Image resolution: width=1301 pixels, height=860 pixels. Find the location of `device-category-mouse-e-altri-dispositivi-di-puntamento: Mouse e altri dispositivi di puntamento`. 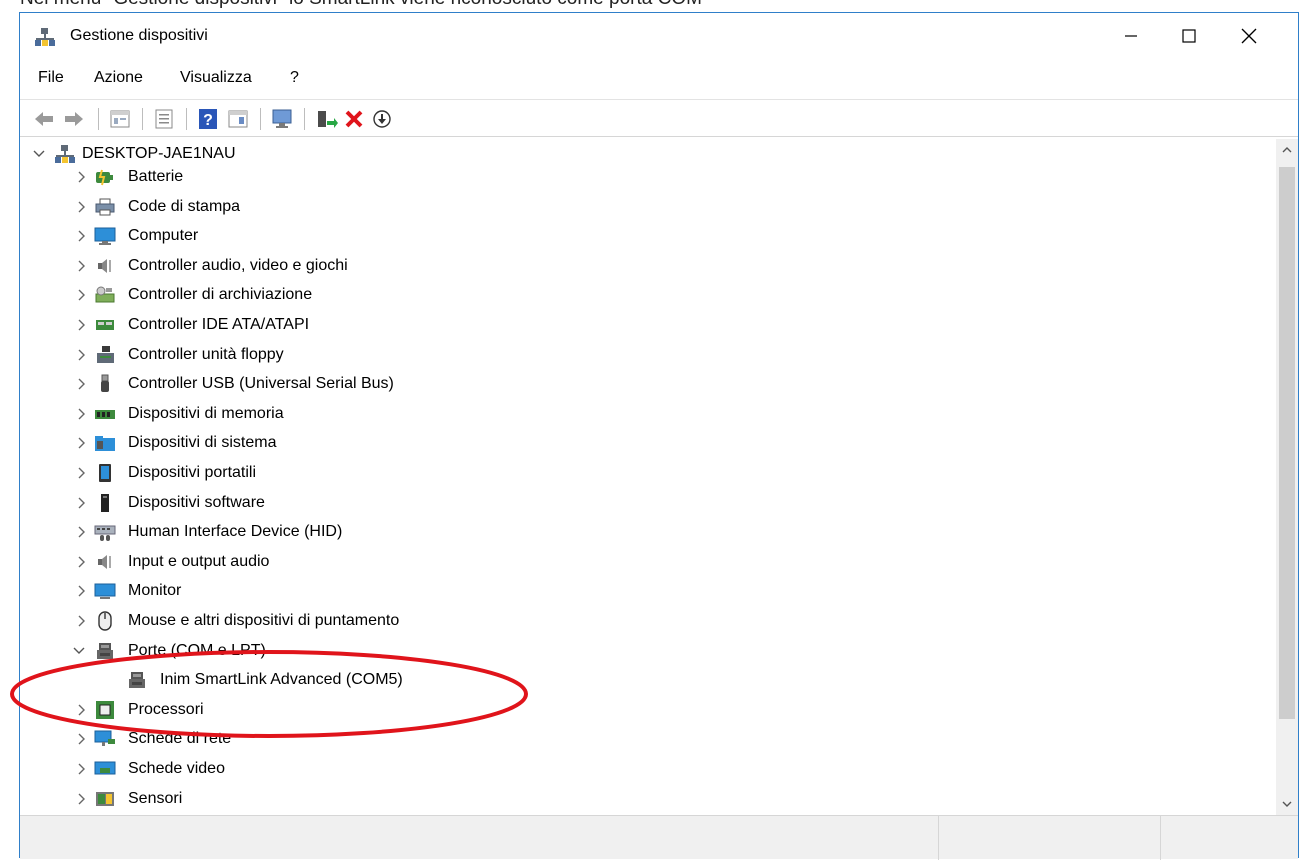

device-category-mouse-e-altri-dispositivi-di-puntamento: Mouse e altri dispositivi di puntamento is located at coordinates (646, 620).